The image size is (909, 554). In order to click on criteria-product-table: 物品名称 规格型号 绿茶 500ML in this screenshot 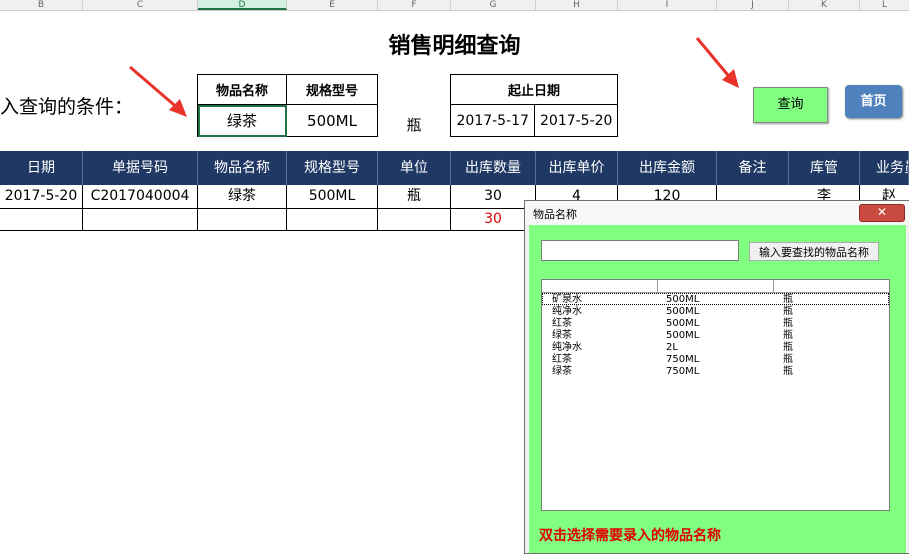, I will do `click(287, 105)`.